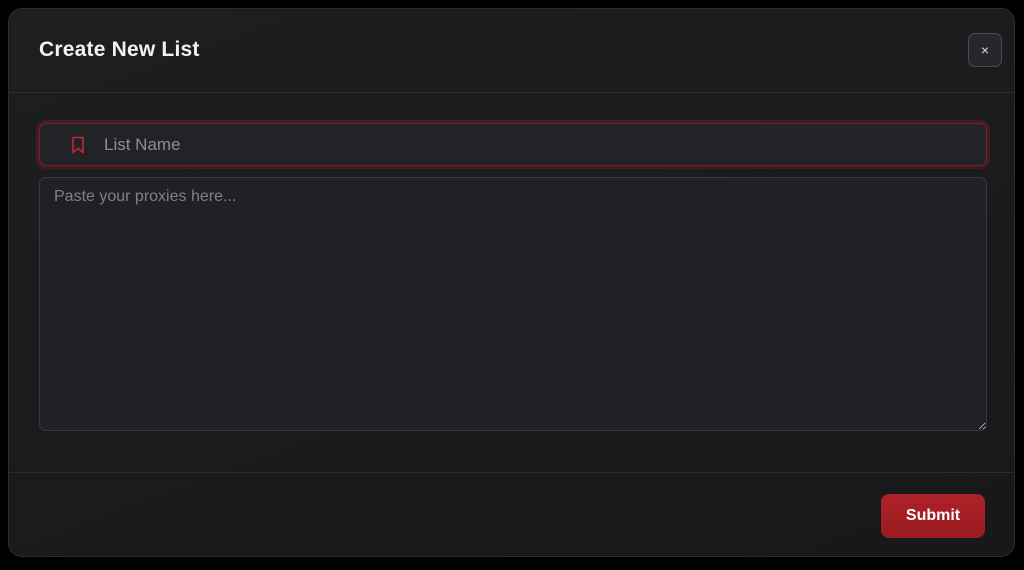 The height and width of the screenshot is (570, 1024). What do you see at coordinates (539, 144) in the screenshot?
I see `list-name-input` at bounding box center [539, 144].